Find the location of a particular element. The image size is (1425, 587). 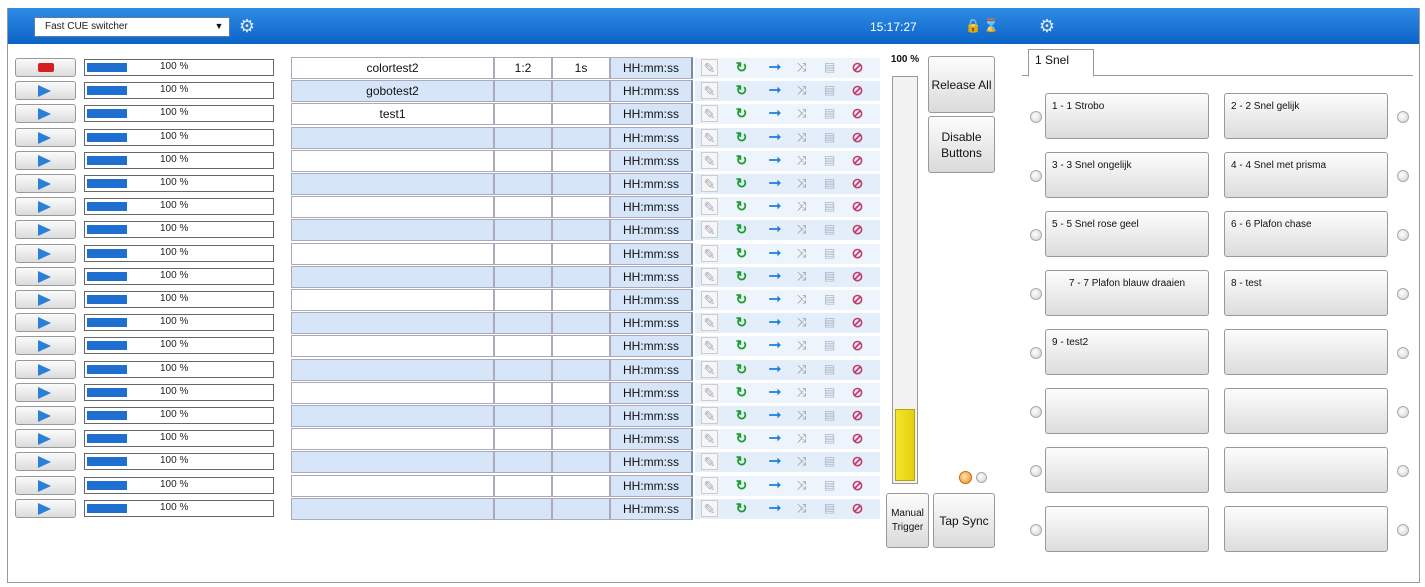

chevron-down-icon: ▼ is located at coordinates (219, 27).